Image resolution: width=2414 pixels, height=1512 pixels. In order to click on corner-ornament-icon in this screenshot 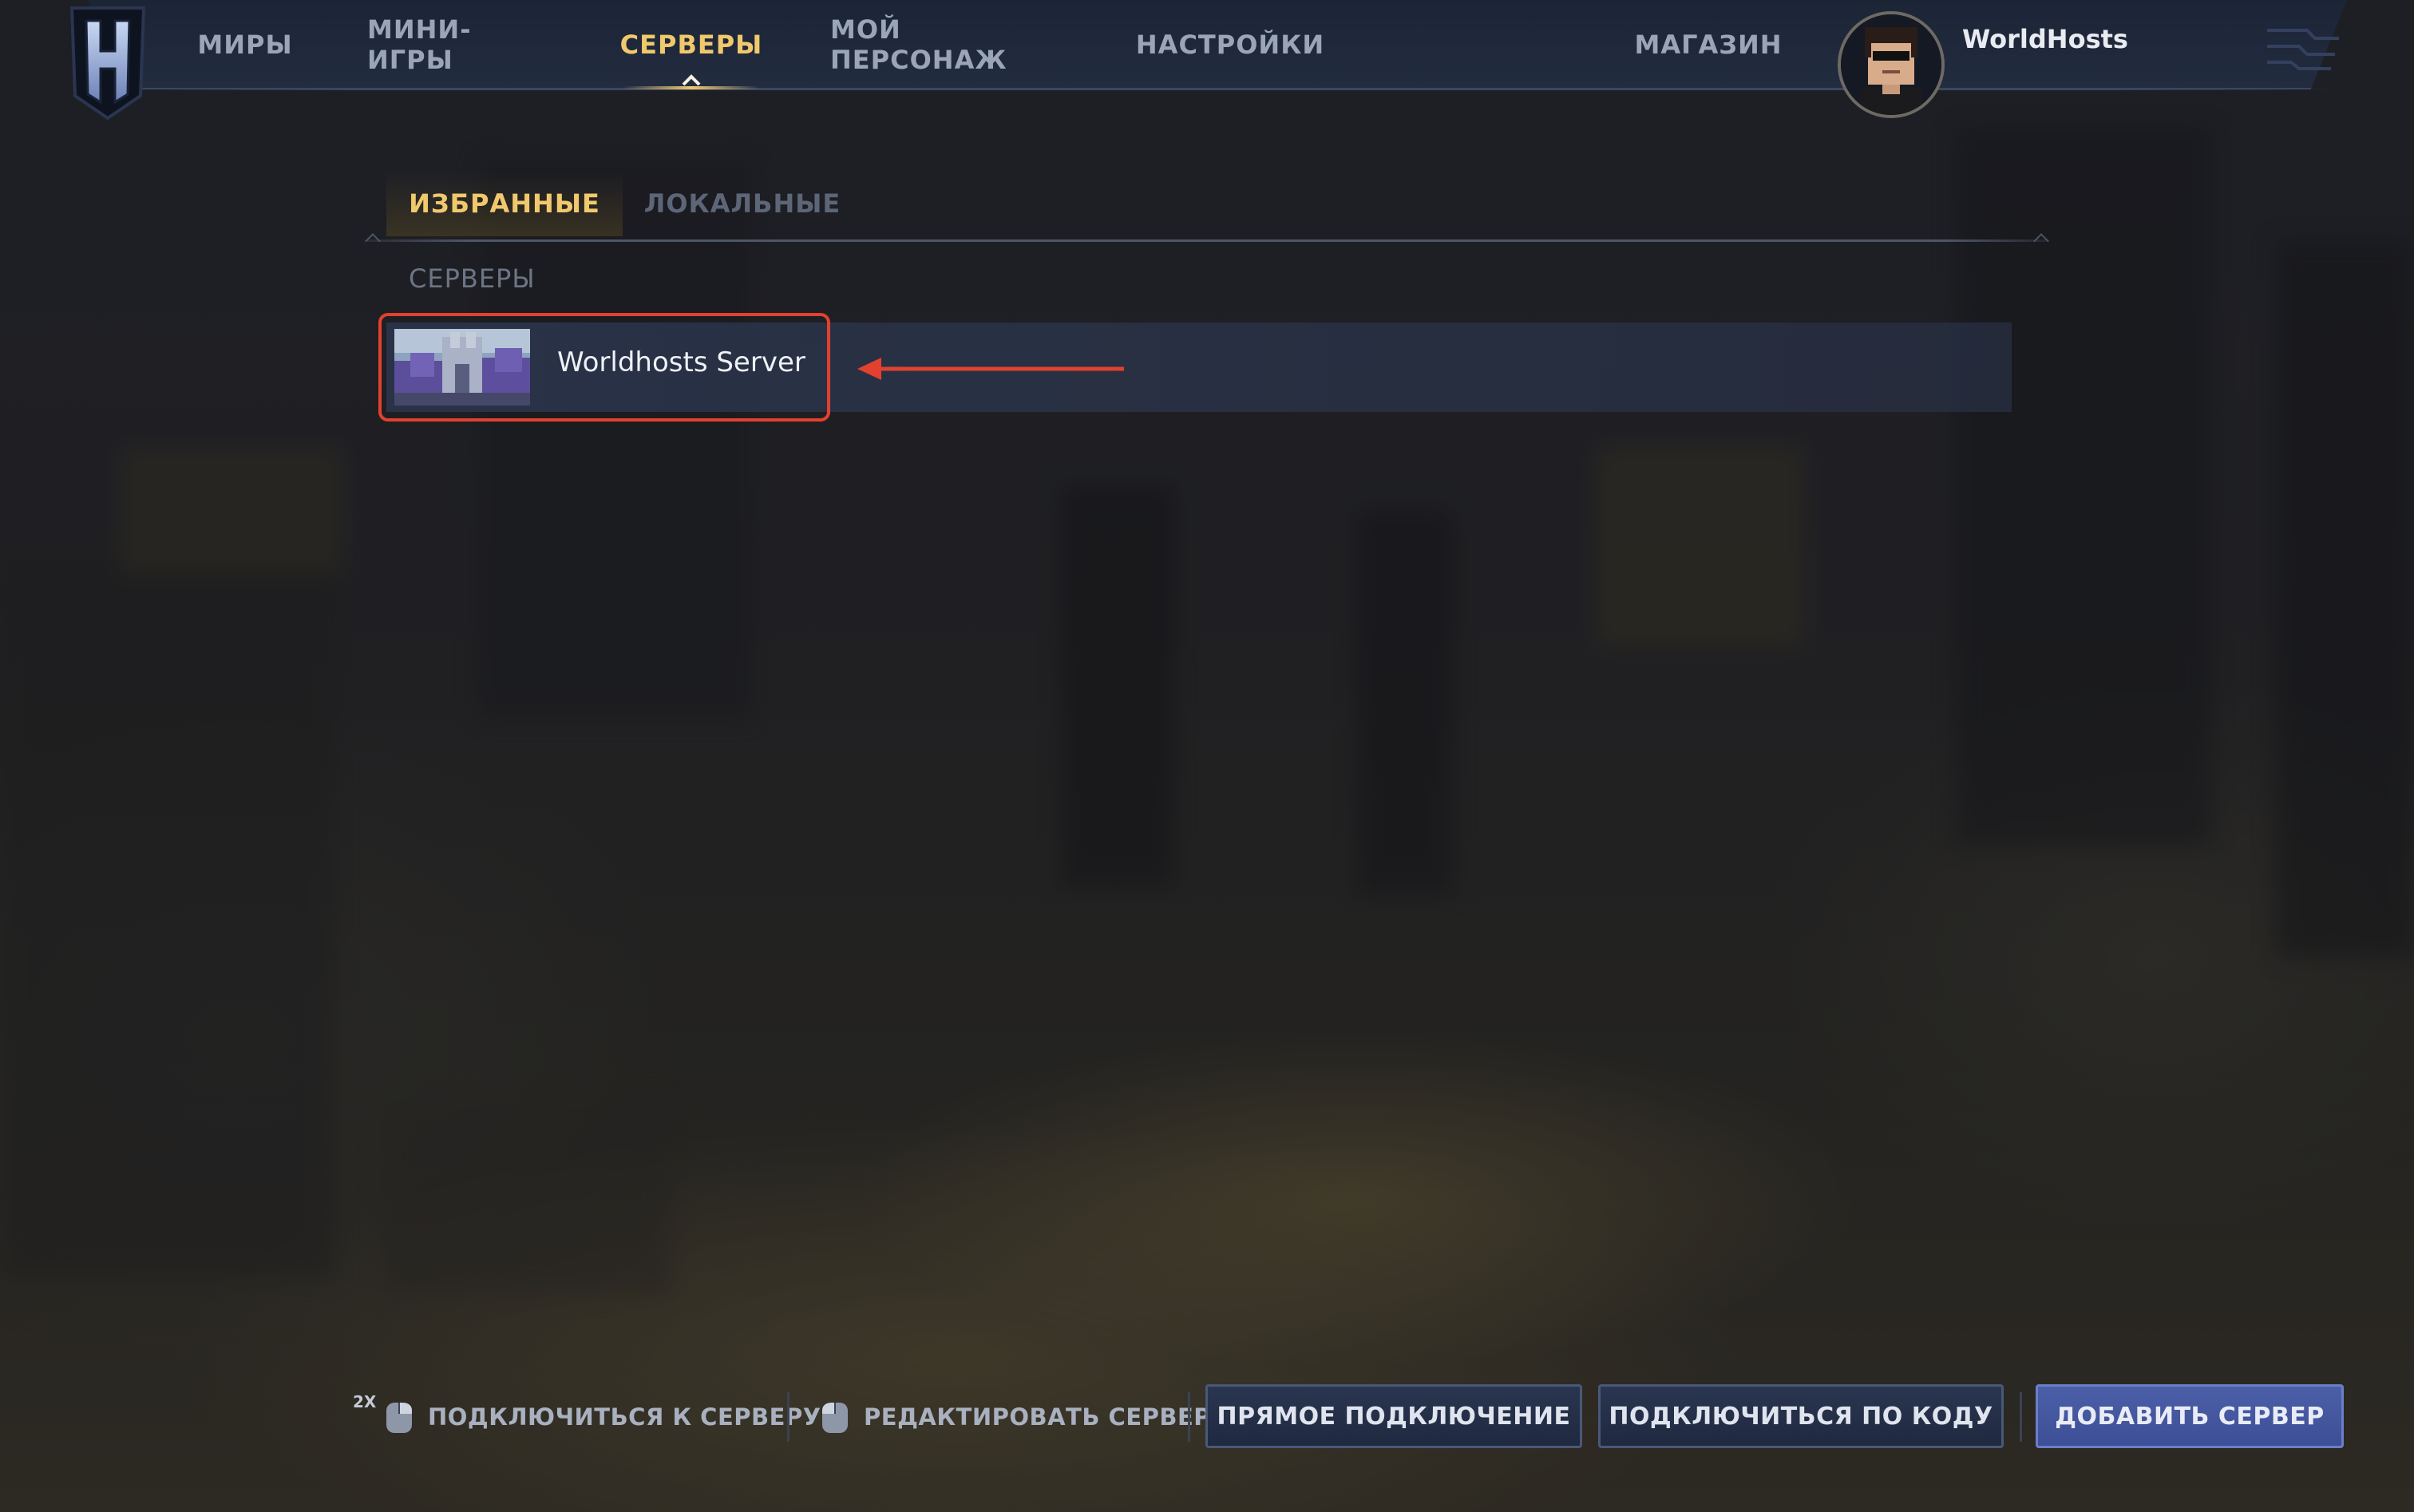, I will do `click(2303, 49)`.